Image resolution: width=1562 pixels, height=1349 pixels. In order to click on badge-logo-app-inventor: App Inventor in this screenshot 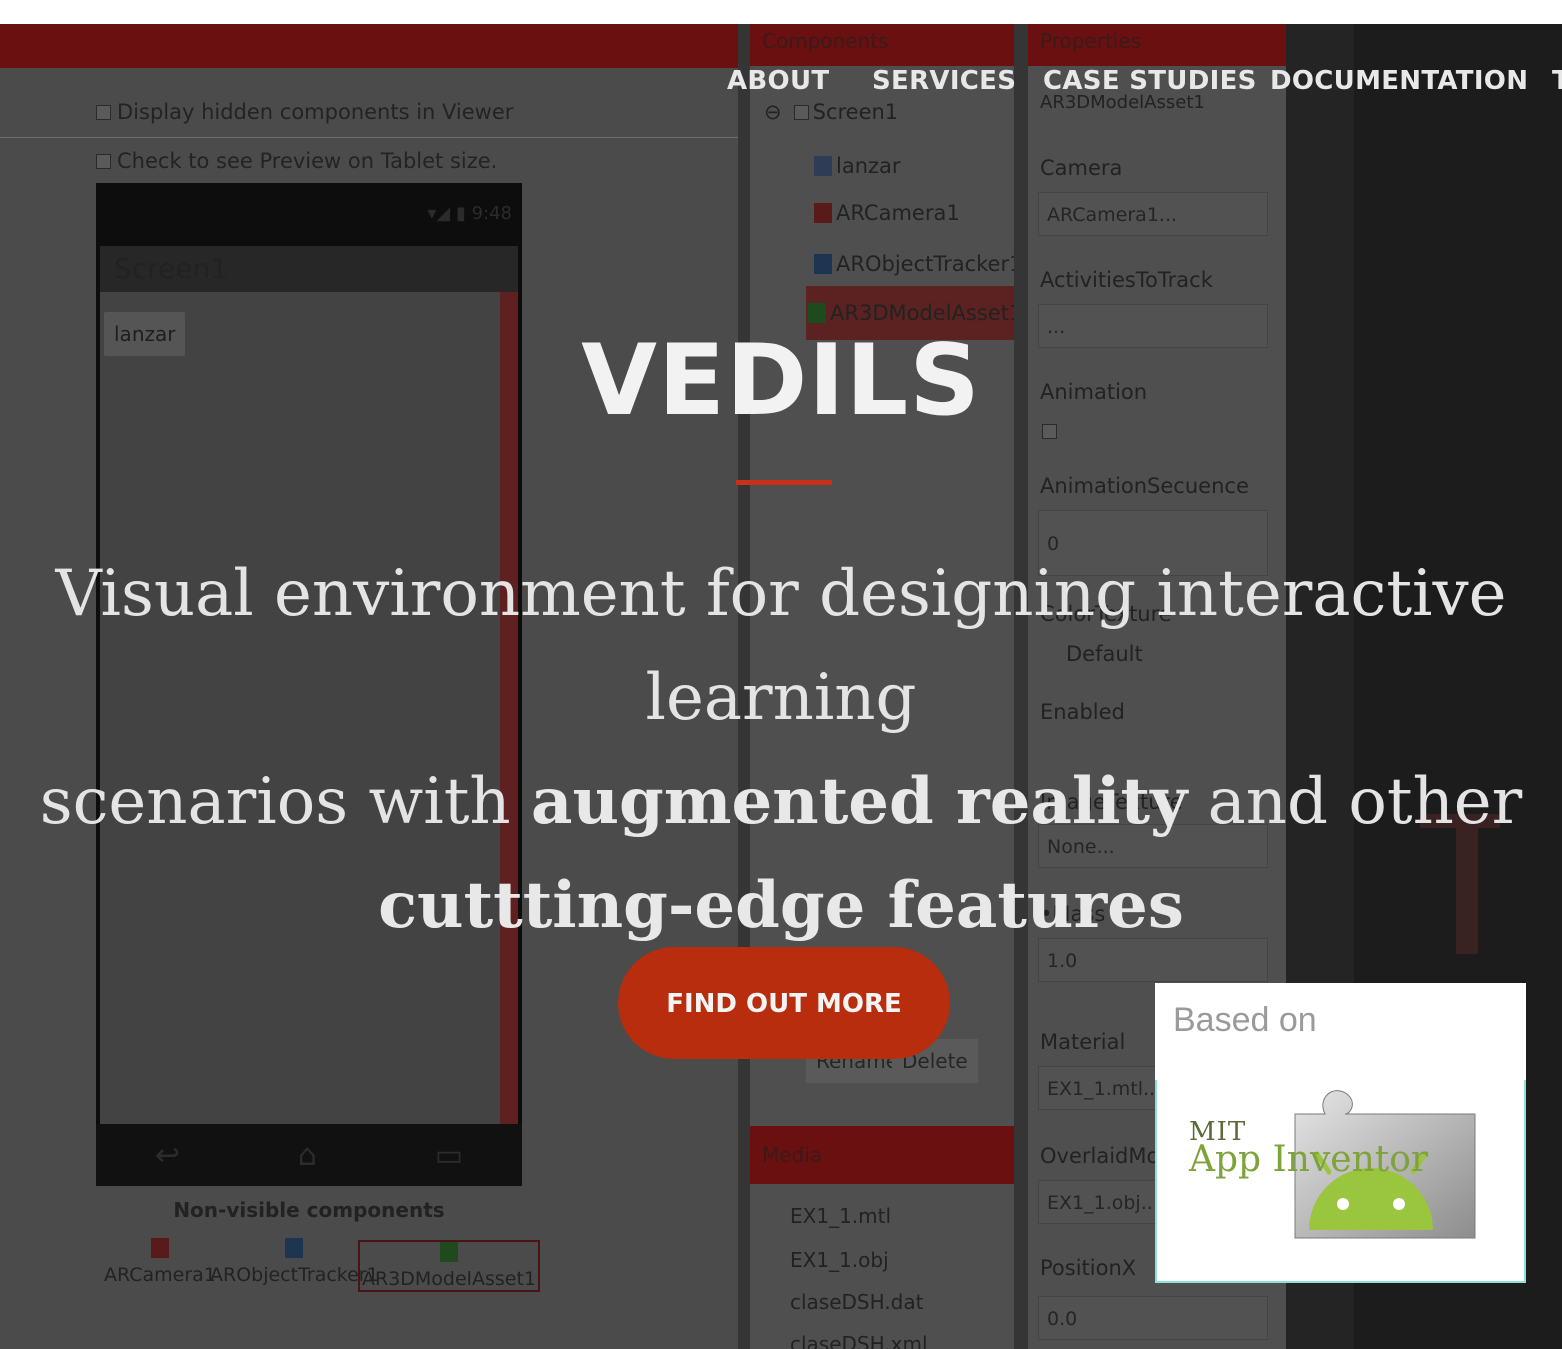, I will do `click(1309, 1159)`.